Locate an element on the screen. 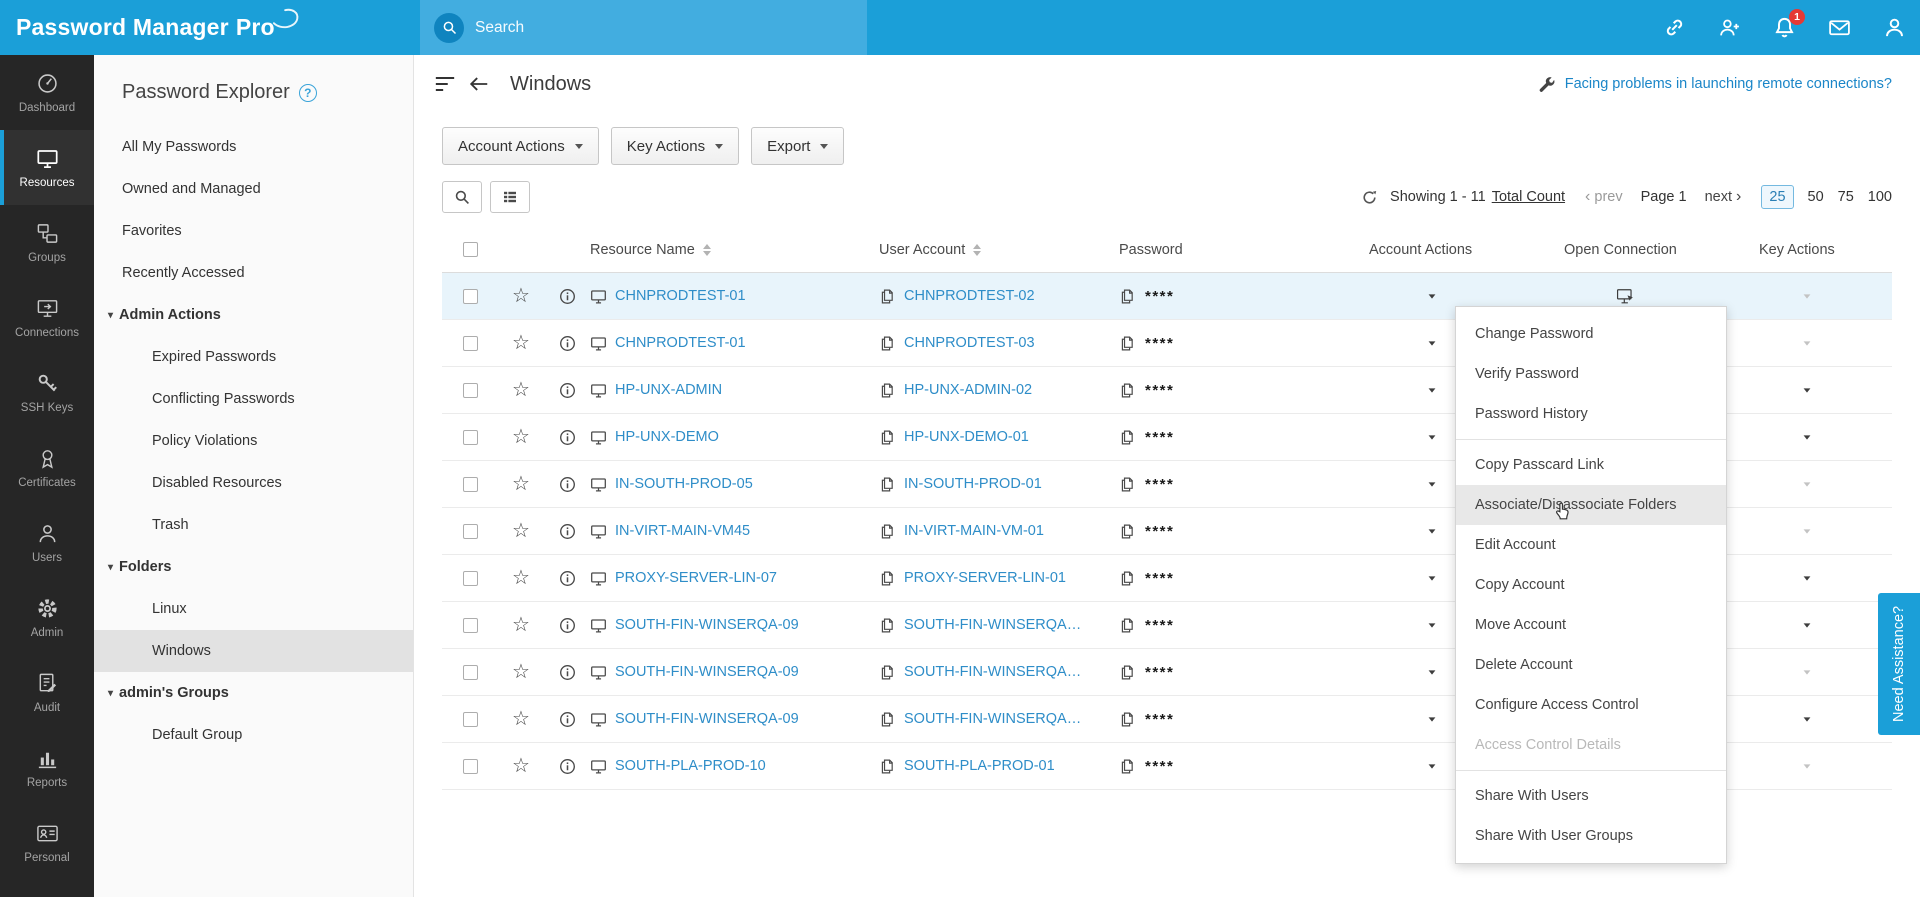 This screenshot has height=897, width=1920. menu-collapse-icon is located at coordinates (445, 84).